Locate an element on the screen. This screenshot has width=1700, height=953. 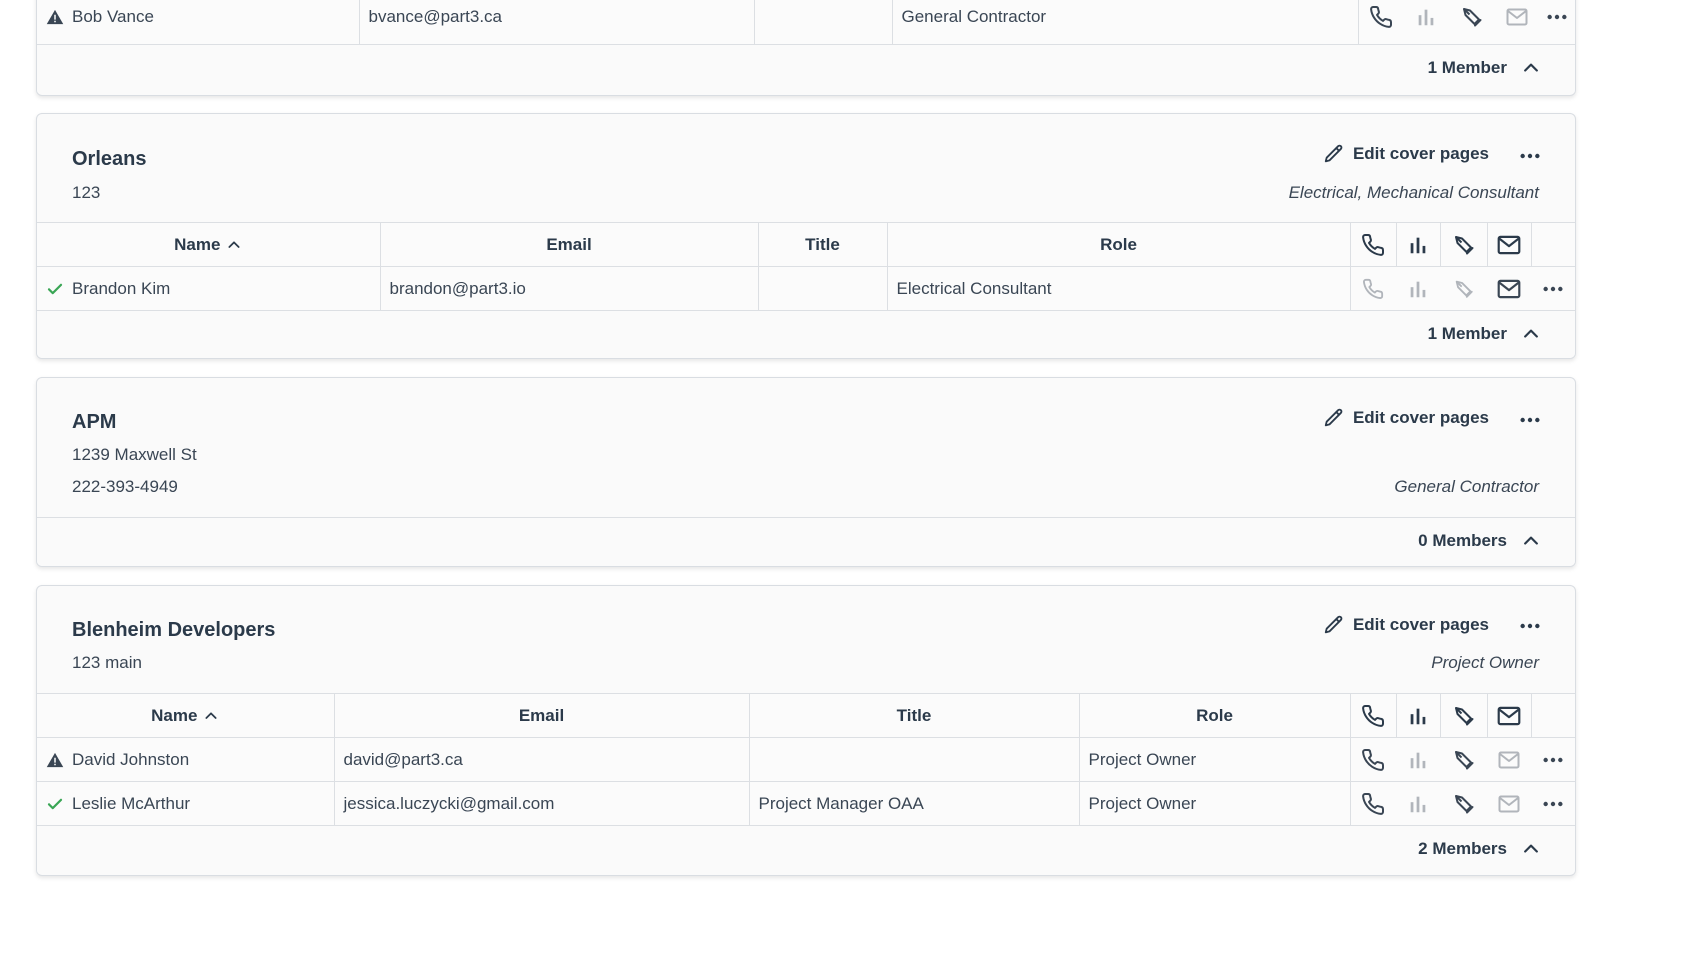
company-name: Orleans is located at coordinates (109, 159).